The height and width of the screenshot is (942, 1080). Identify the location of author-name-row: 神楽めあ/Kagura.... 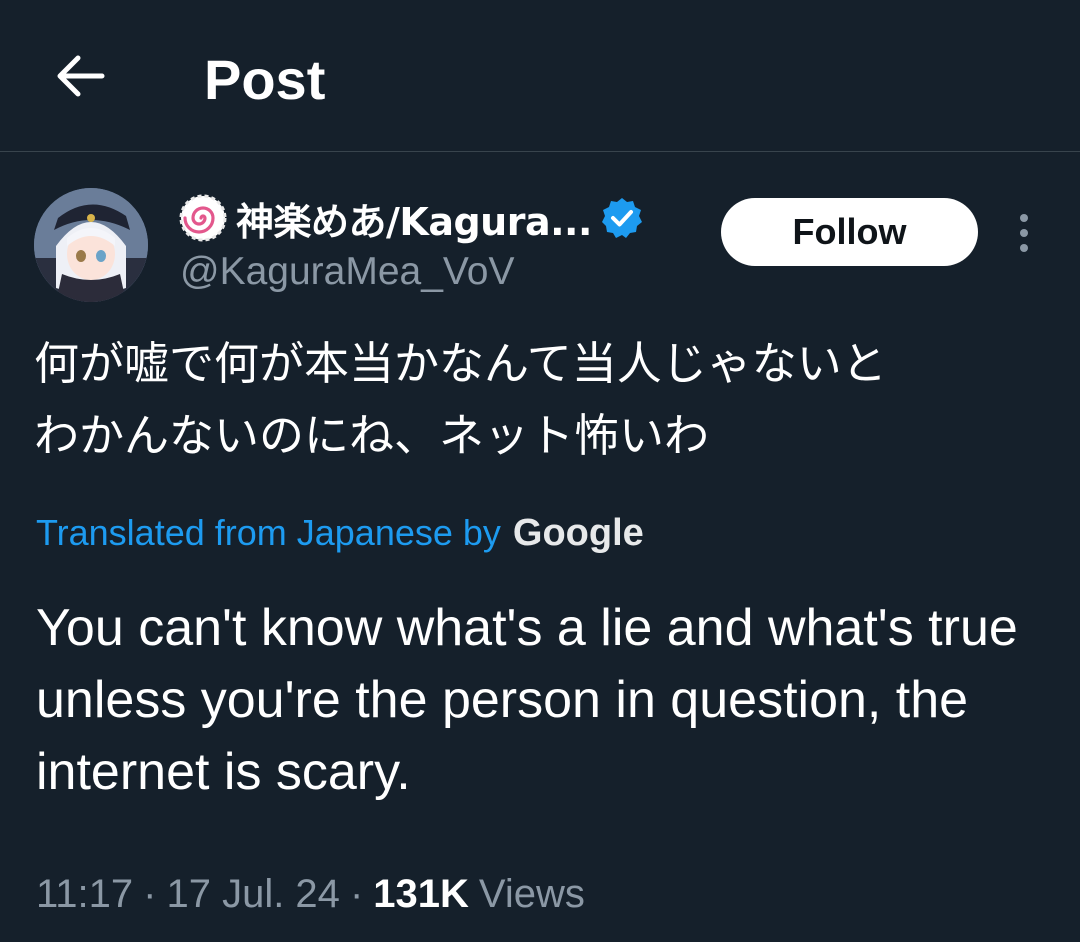
(411, 218).